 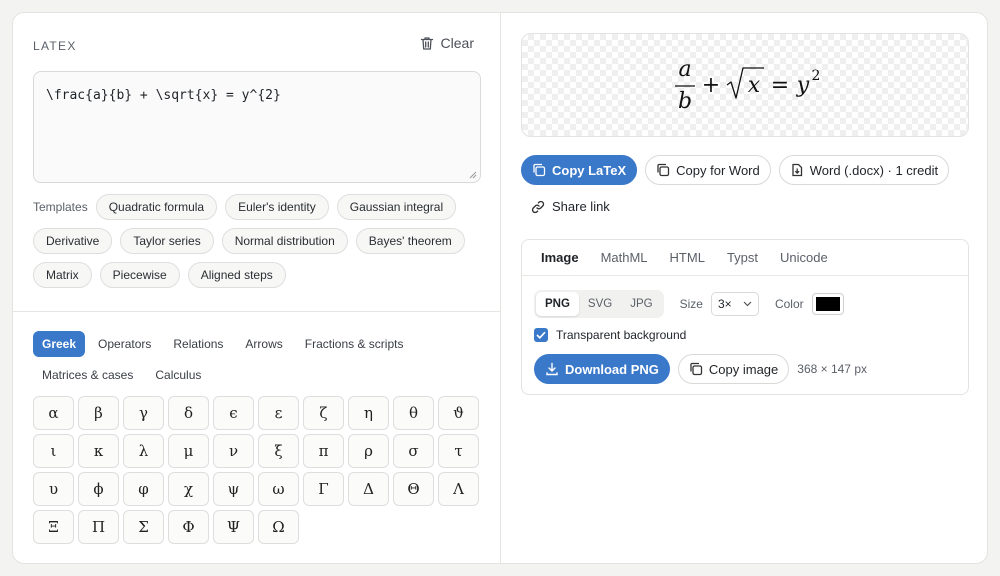 What do you see at coordinates (663, 170) in the screenshot?
I see `copy-icon` at bounding box center [663, 170].